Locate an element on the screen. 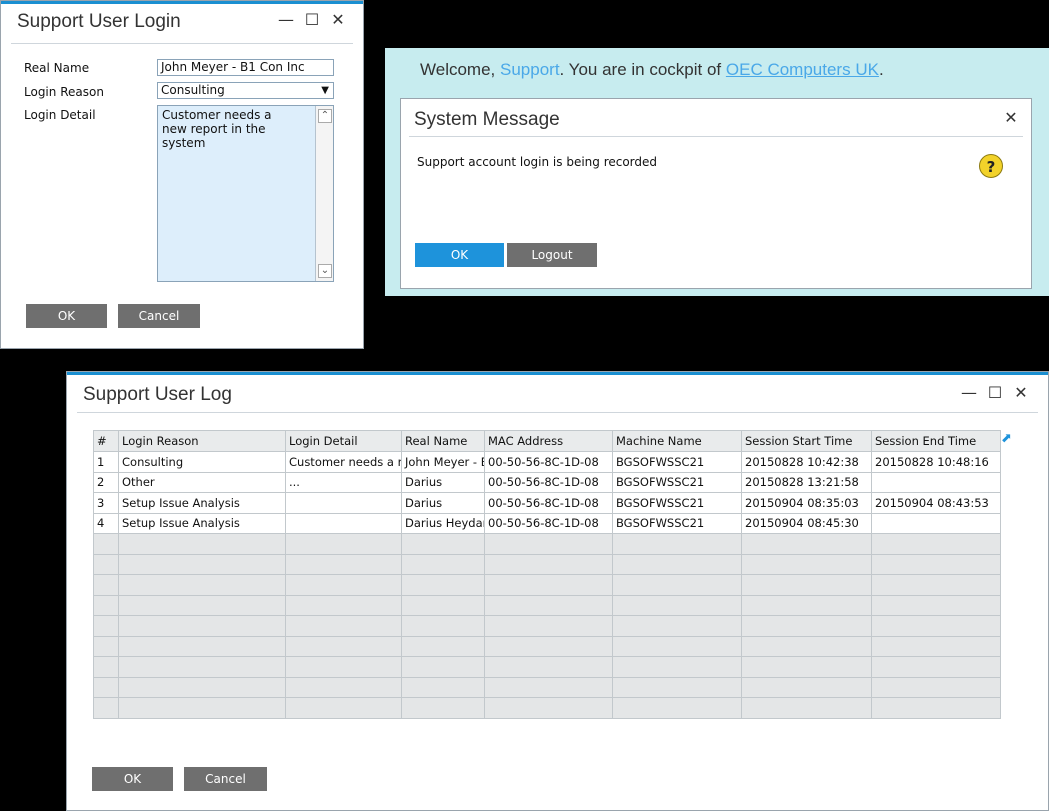 The height and width of the screenshot is (811, 1049). table-cell: 1 is located at coordinates (106, 462).